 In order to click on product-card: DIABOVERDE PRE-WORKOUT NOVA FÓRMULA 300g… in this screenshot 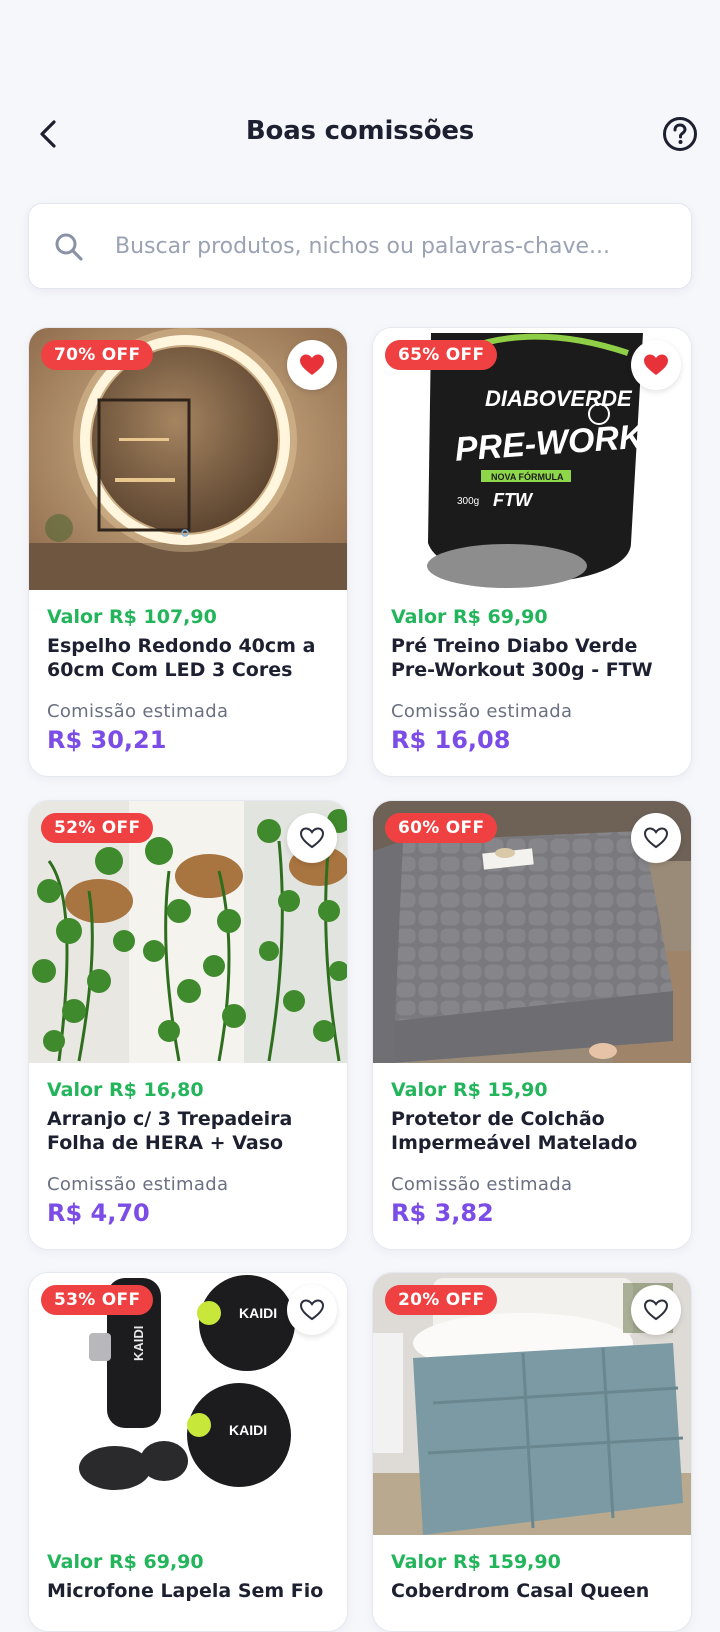, I will do `click(532, 552)`.